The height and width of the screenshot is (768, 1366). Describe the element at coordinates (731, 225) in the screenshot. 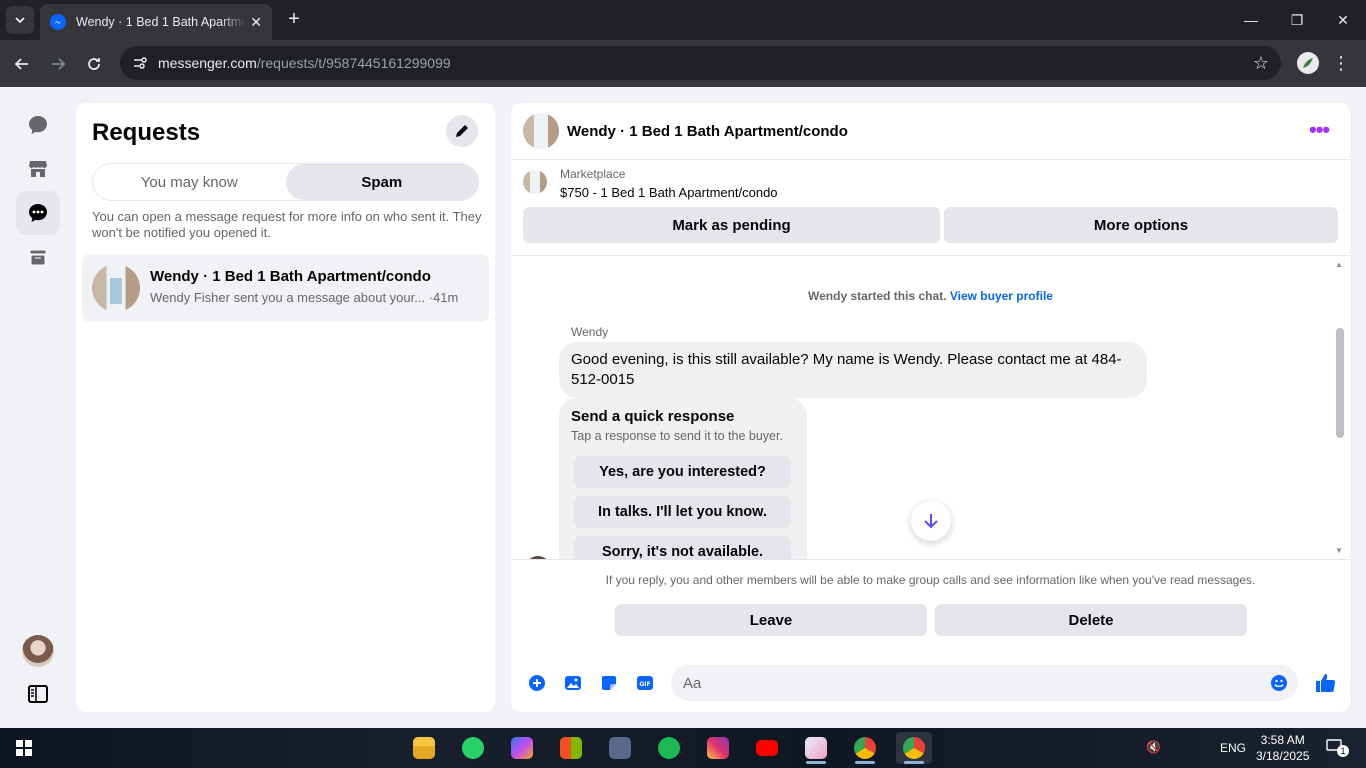

I see `mark-as-pending-button: Mark as pending` at that location.